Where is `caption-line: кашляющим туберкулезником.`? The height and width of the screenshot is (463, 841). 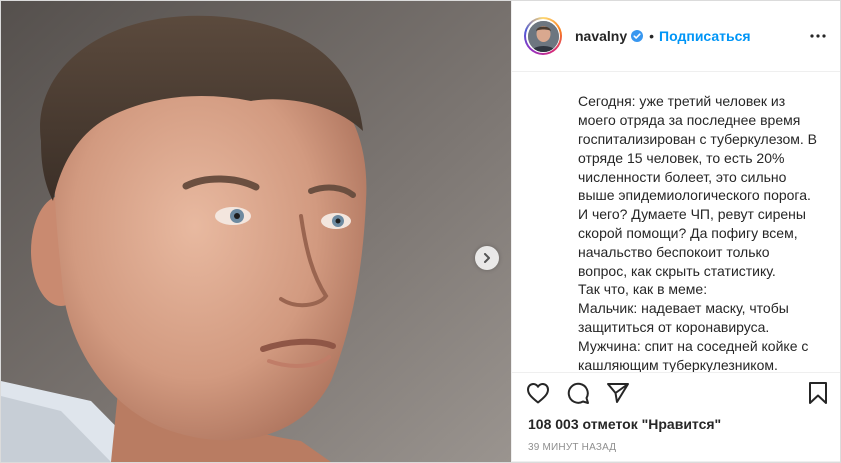
caption-line: кашляющим туберкулезником. is located at coordinates (678, 364).